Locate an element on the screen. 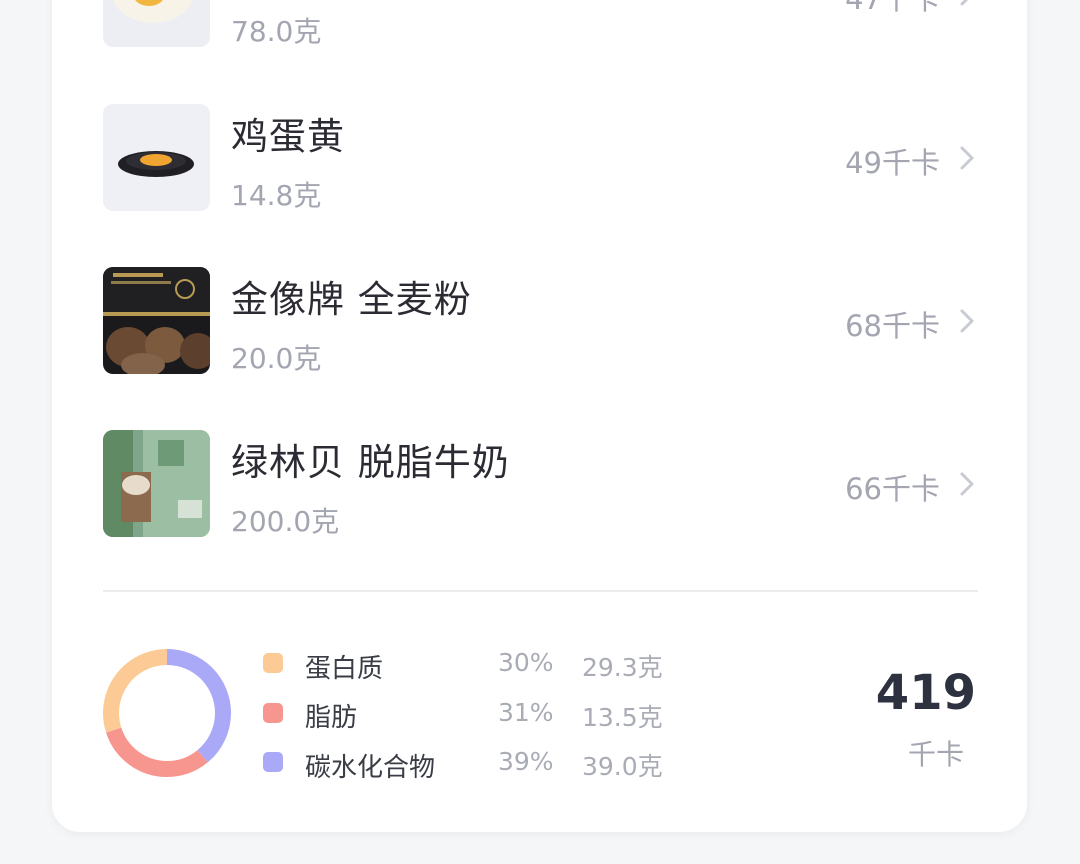  macro-name-carbs: 碳水化合物 is located at coordinates (370, 768).